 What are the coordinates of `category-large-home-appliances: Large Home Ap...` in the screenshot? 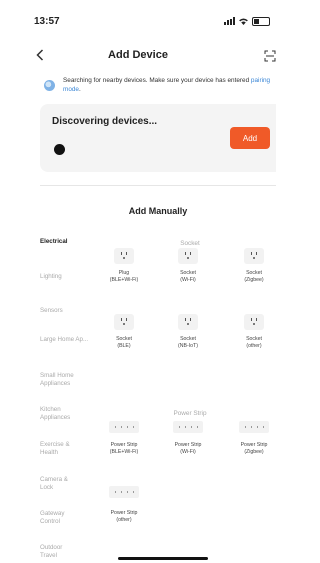 It's located at (65, 340).